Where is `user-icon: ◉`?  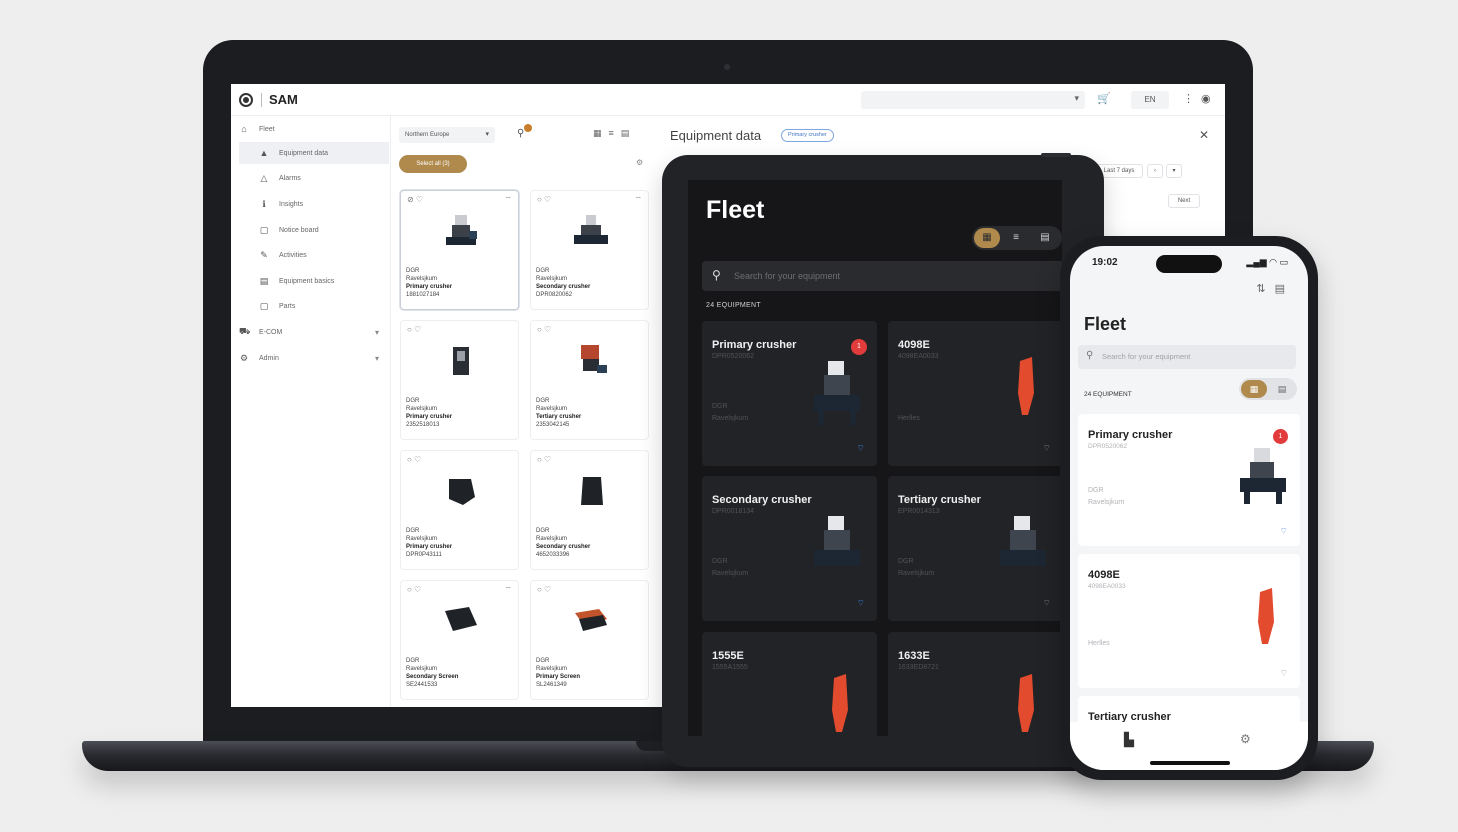 user-icon: ◉ is located at coordinates (1206, 98).